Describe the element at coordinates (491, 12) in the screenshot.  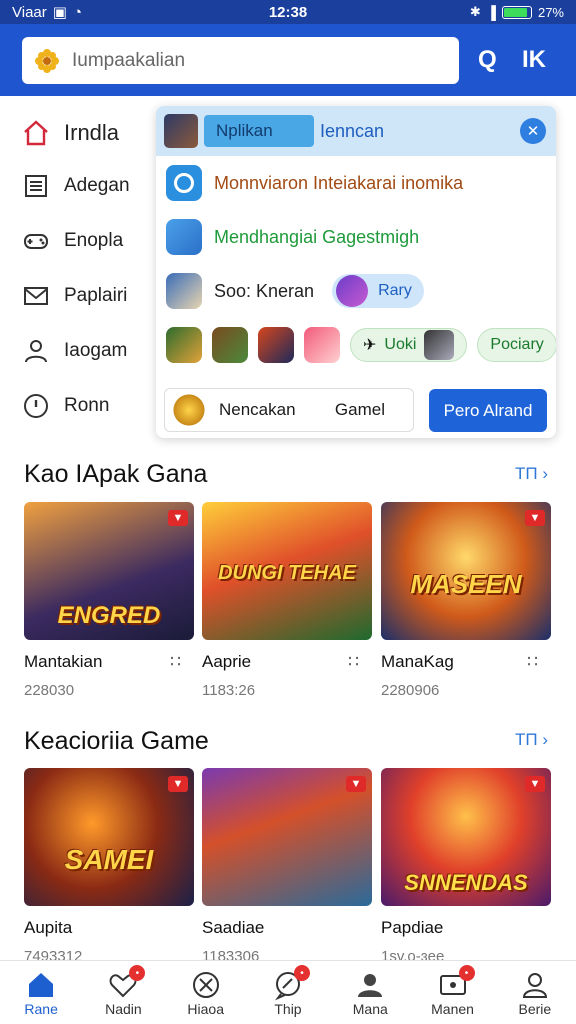
I see `signal-icon: ▐` at that location.